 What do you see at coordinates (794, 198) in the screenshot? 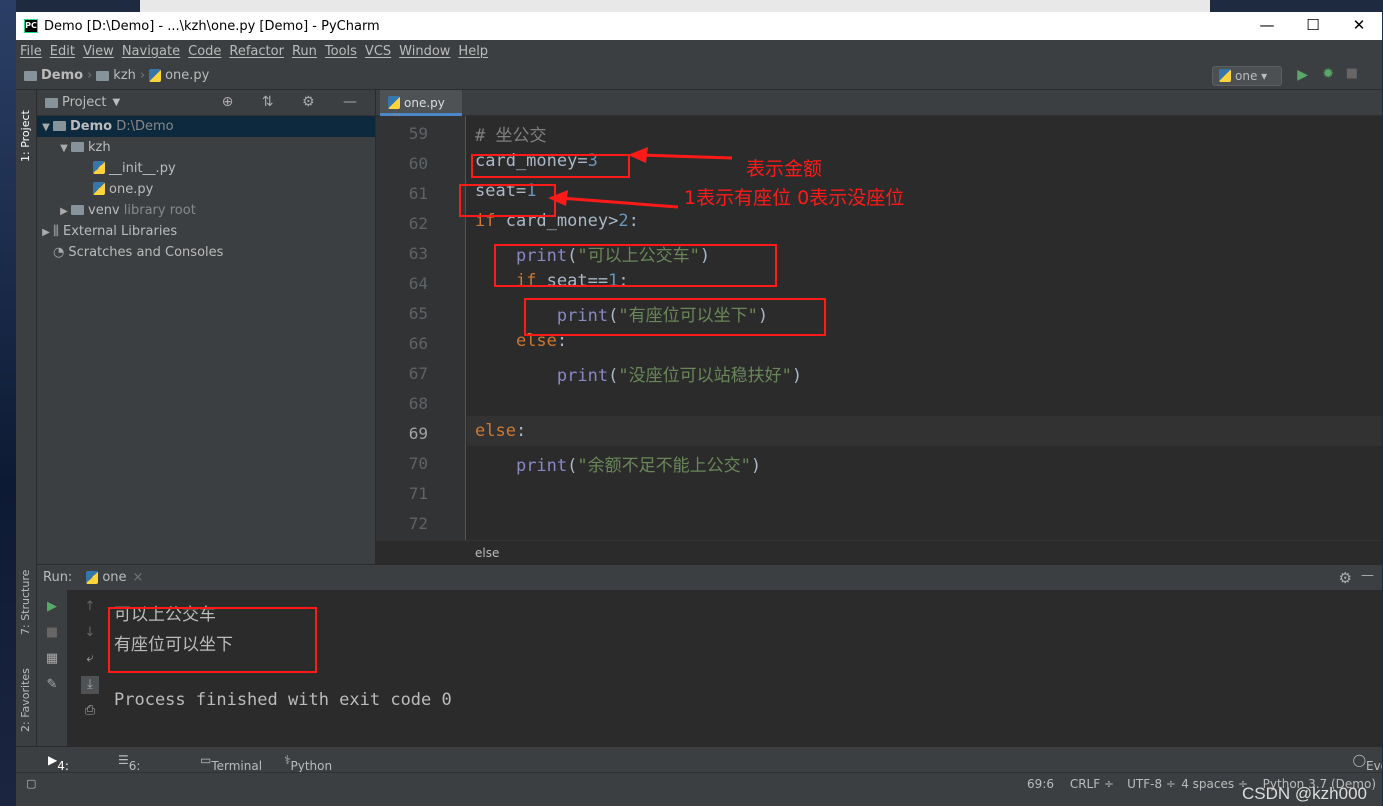
I see `annotation-seat: 1表示有座位 0表示没座位` at bounding box center [794, 198].